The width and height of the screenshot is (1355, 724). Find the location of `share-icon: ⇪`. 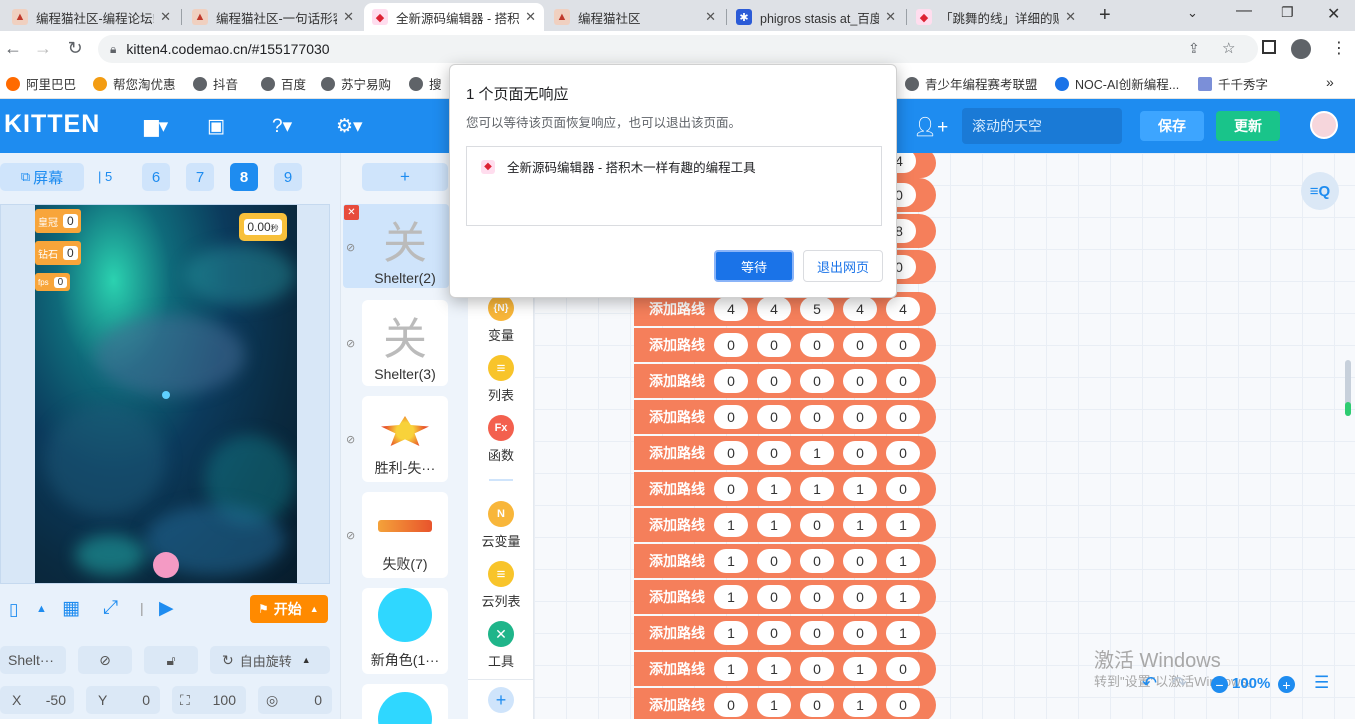

share-icon: ⇪ is located at coordinates (1194, 48).